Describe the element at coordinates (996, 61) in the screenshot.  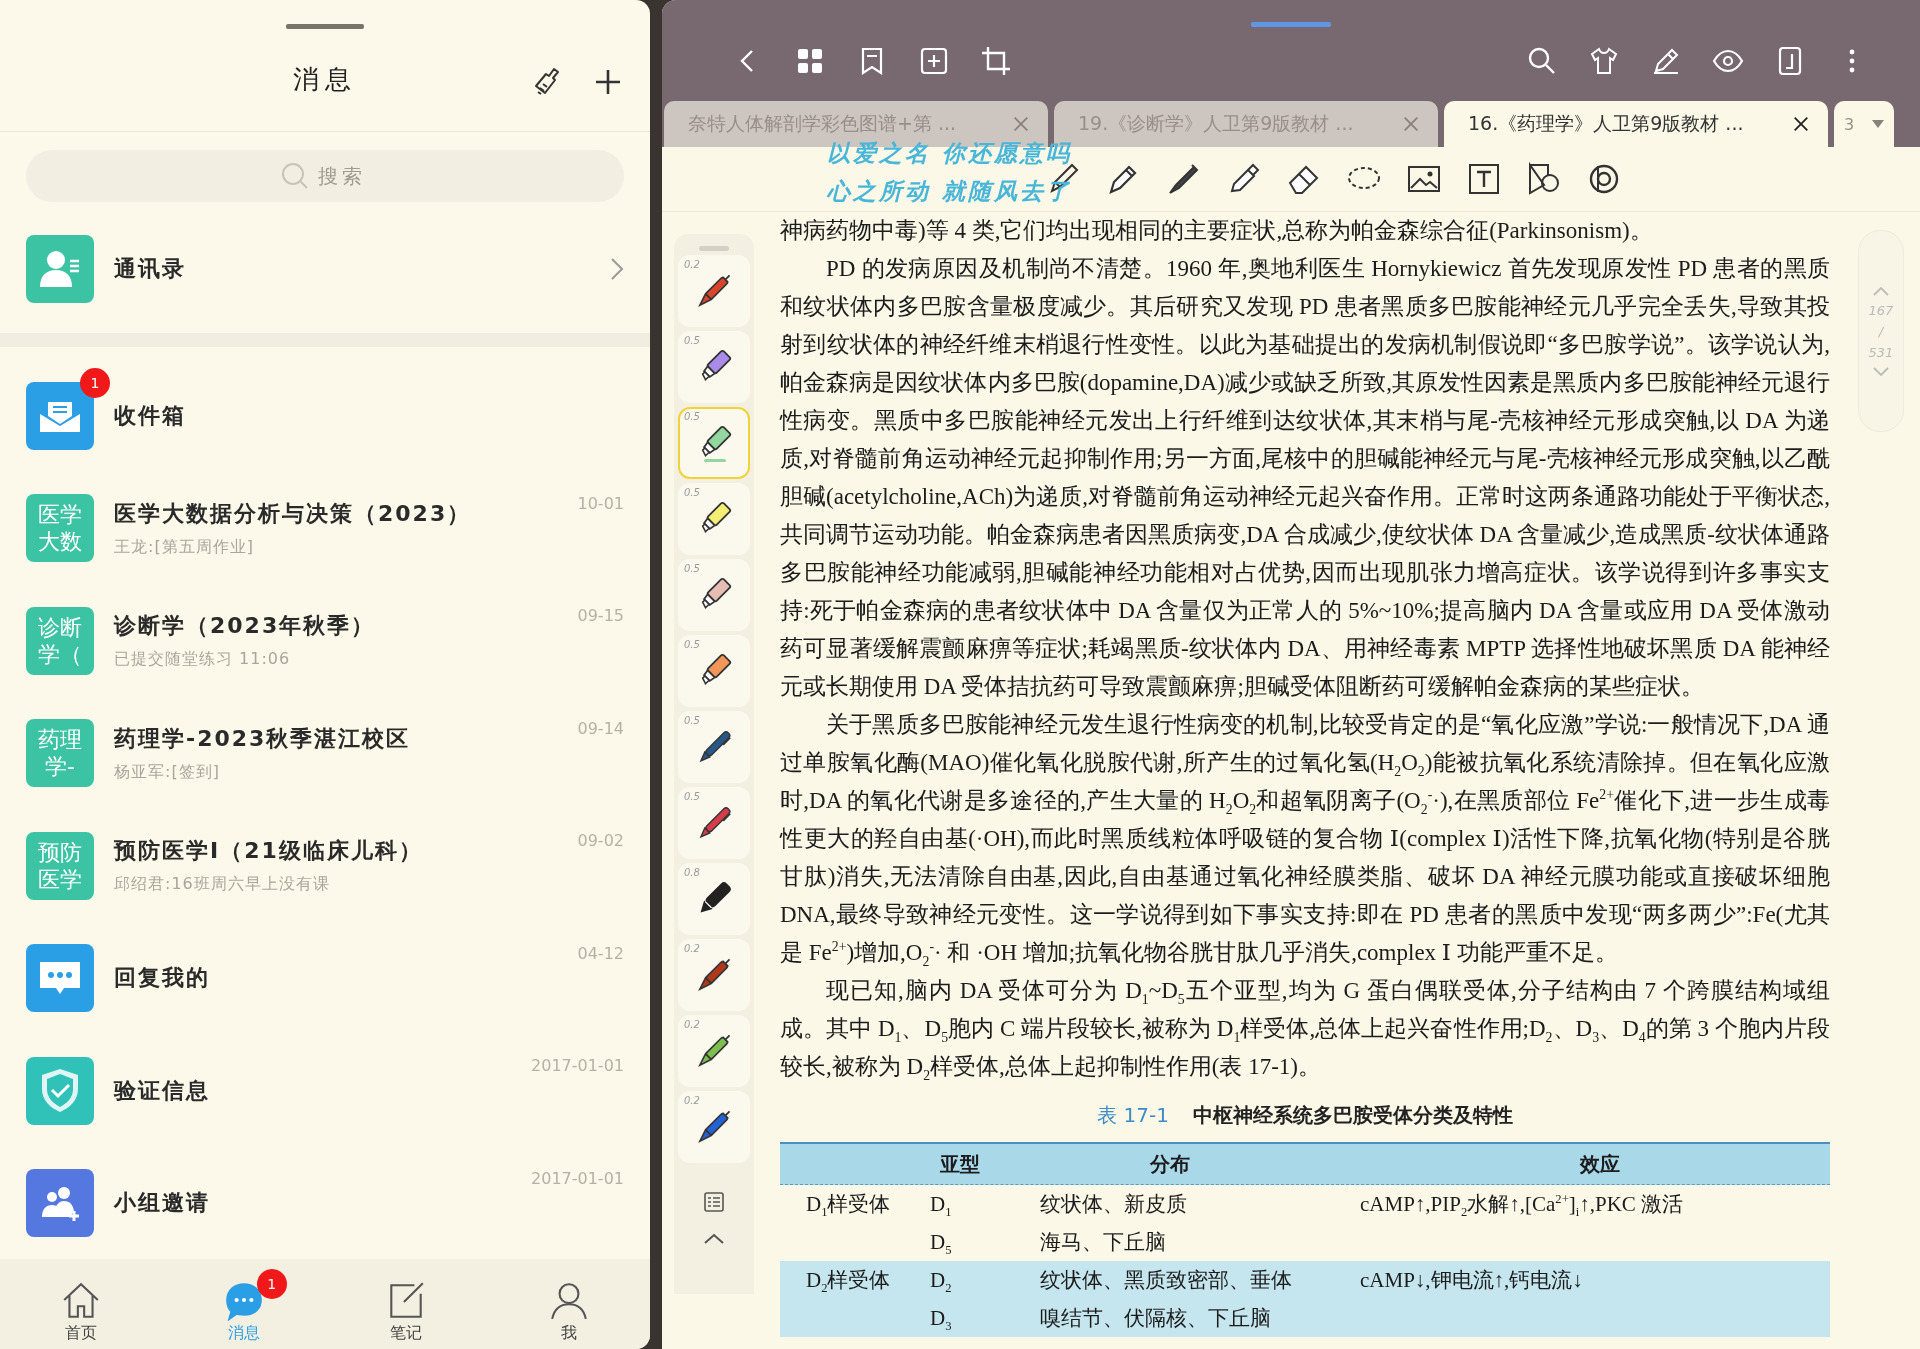
I see `crop-icon` at that location.